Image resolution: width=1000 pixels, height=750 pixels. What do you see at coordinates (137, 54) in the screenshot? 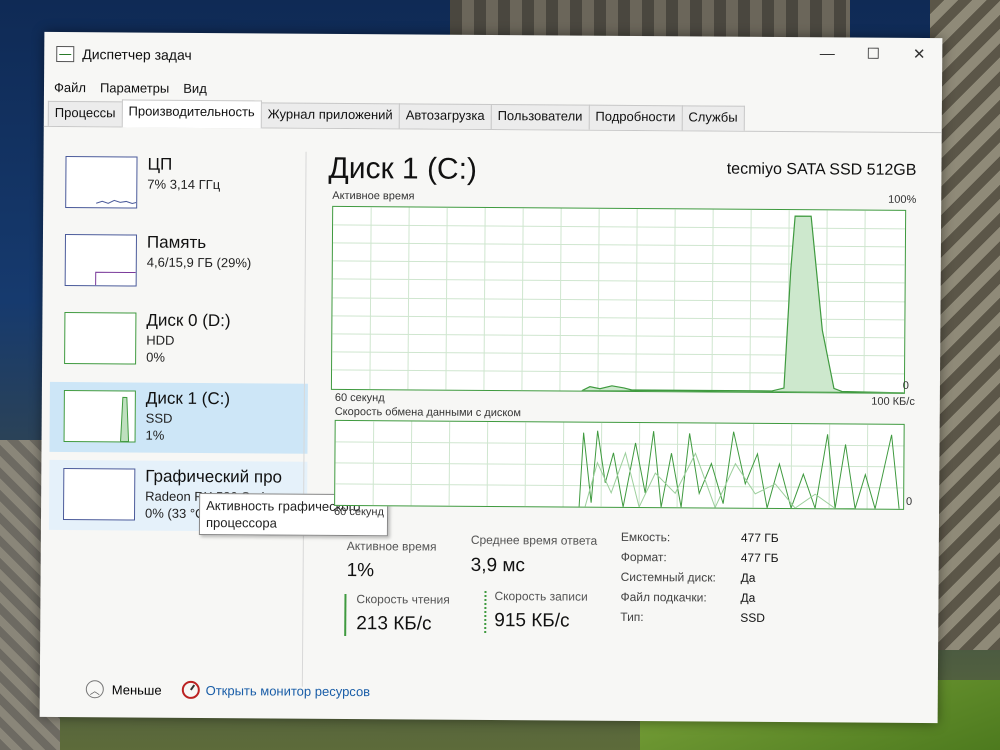
I see `window-title: Диспетчер задач` at bounding box center [137, 54].